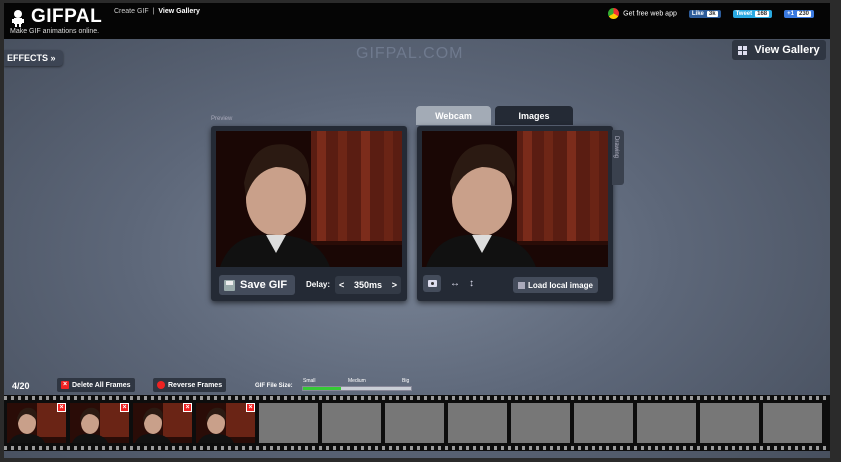 The width and height of the screenshot is (841, 462). I want to click on watermark: GIFPAL.COM, so click(410, 53).